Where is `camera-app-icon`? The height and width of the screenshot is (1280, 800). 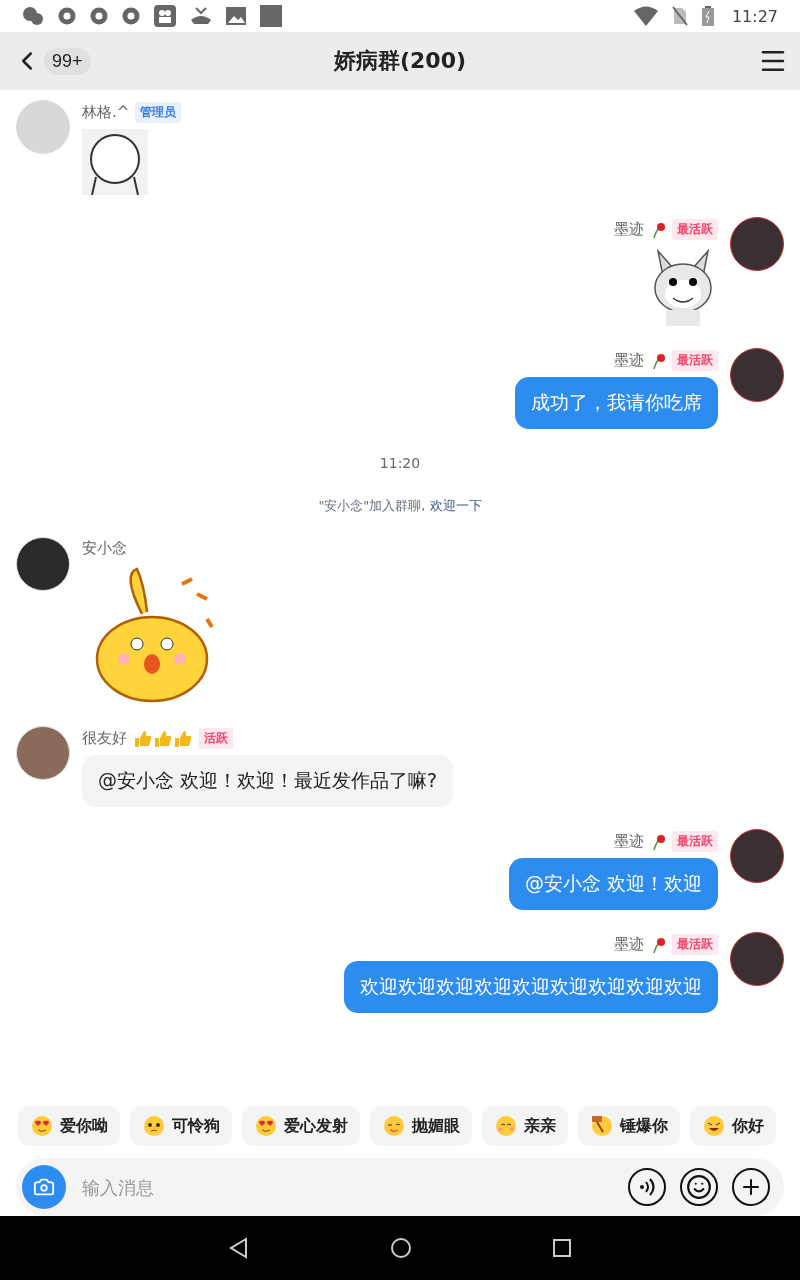 camera-app-icon is located at coordinates (165, 16).